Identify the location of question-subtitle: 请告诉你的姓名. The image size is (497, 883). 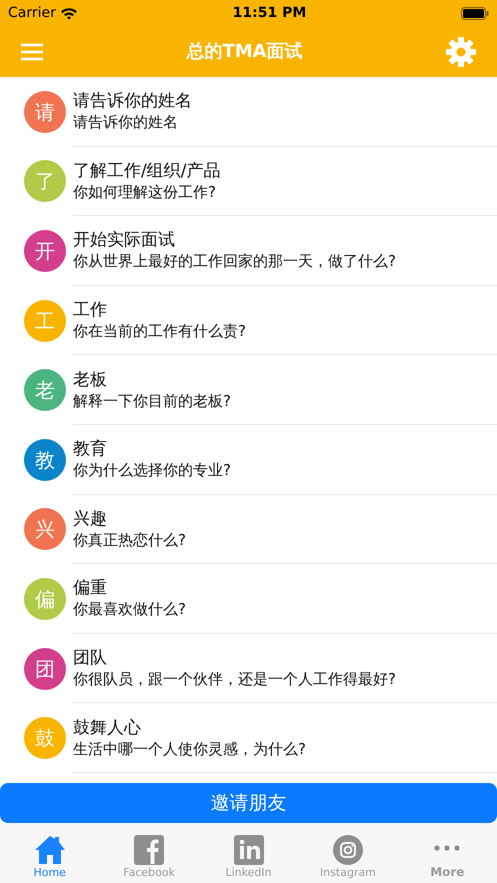
(126, 122).